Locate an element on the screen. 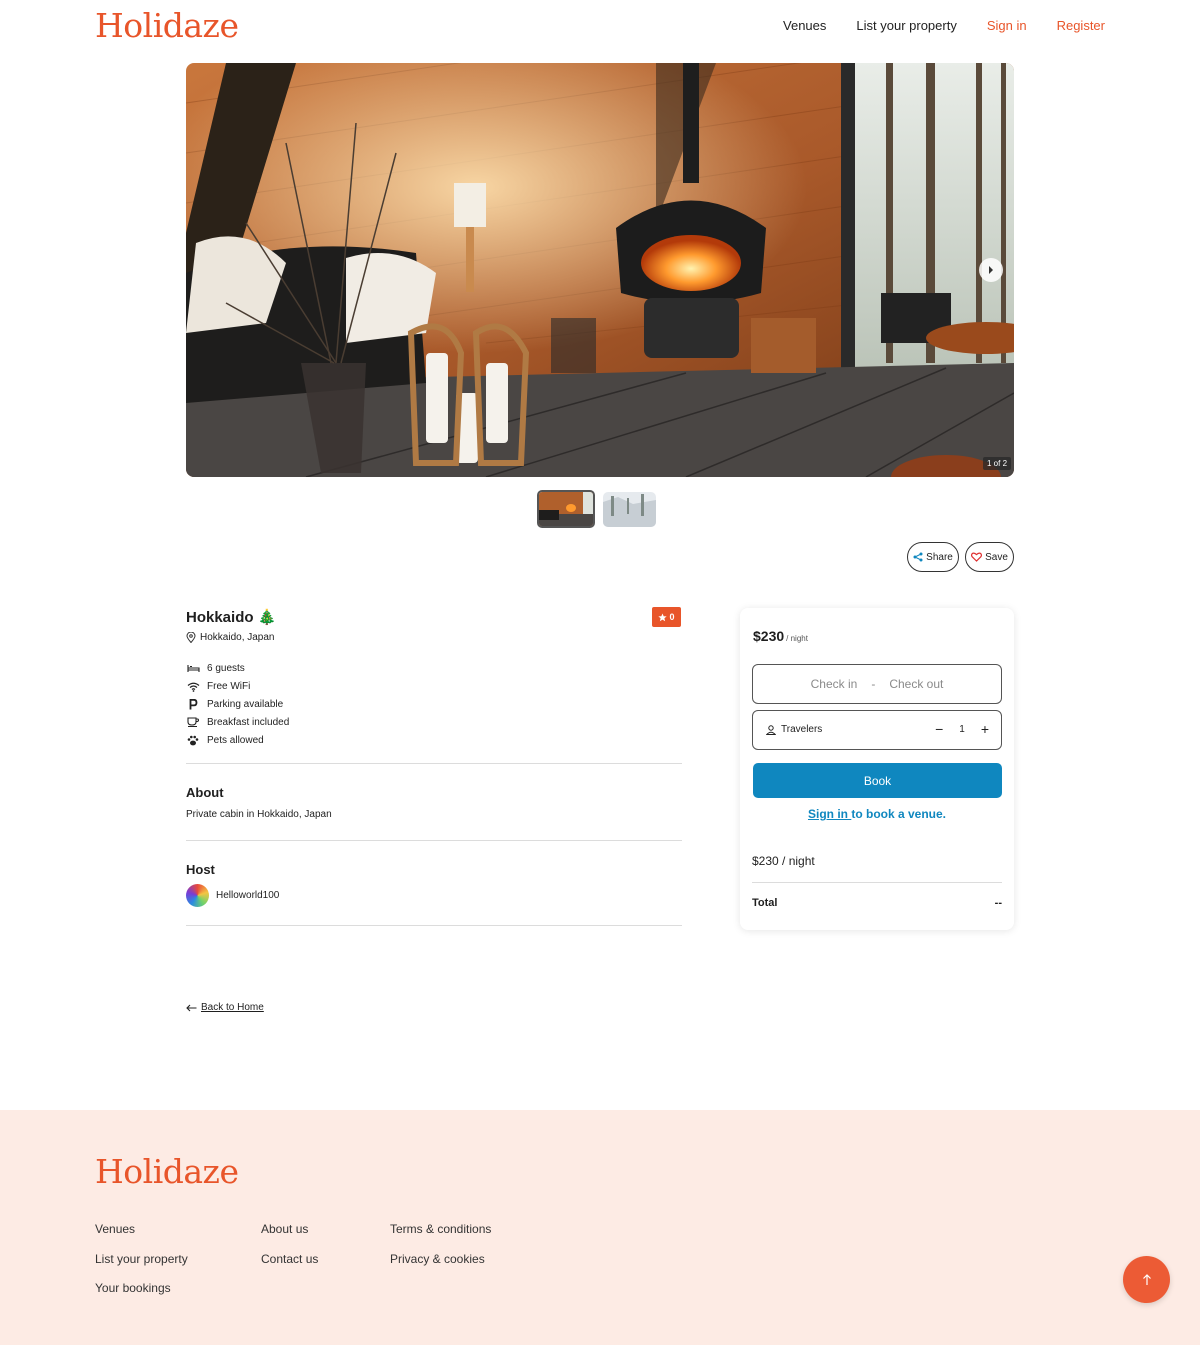  signin-link: Sign in is located at coordinates (829, 814).